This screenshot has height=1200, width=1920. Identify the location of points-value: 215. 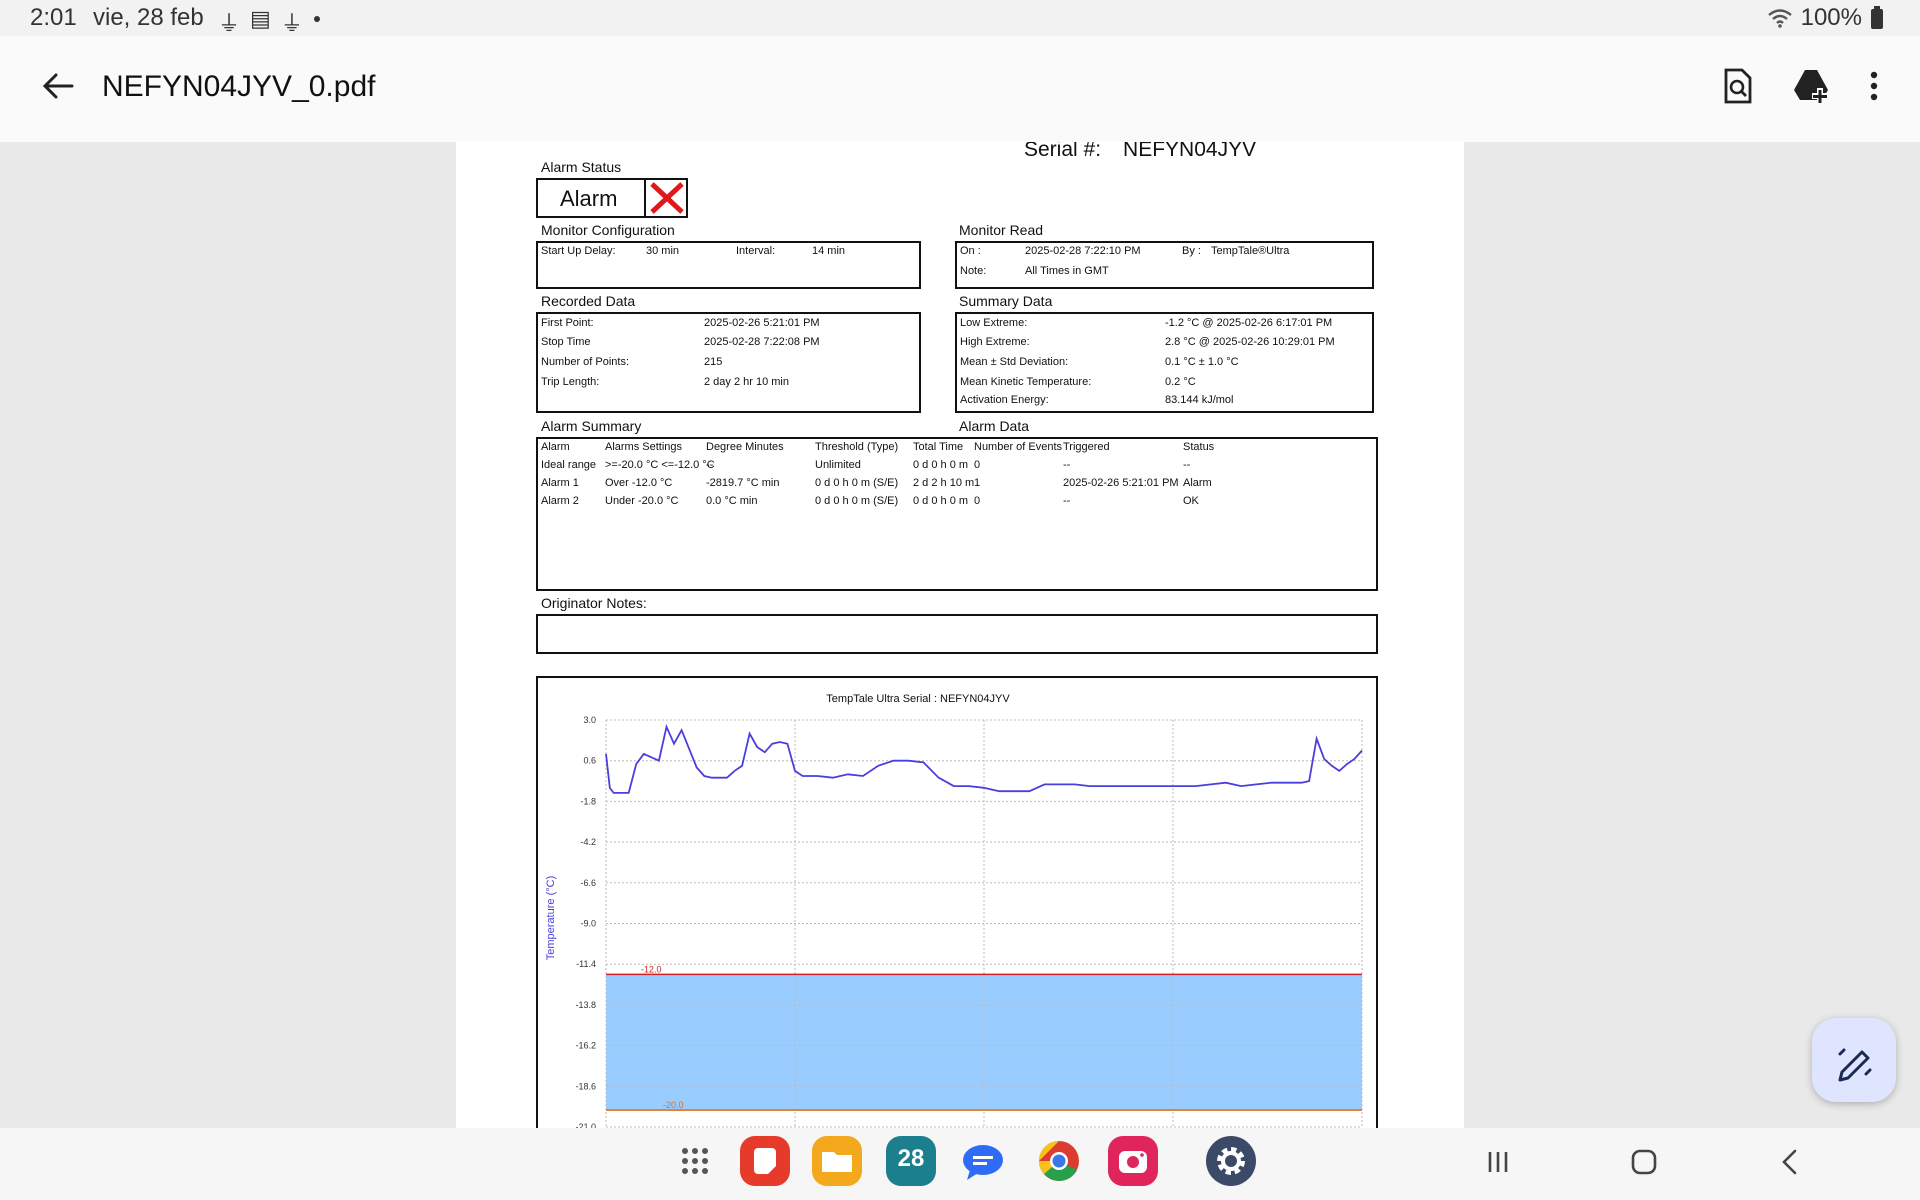
(713, 362).